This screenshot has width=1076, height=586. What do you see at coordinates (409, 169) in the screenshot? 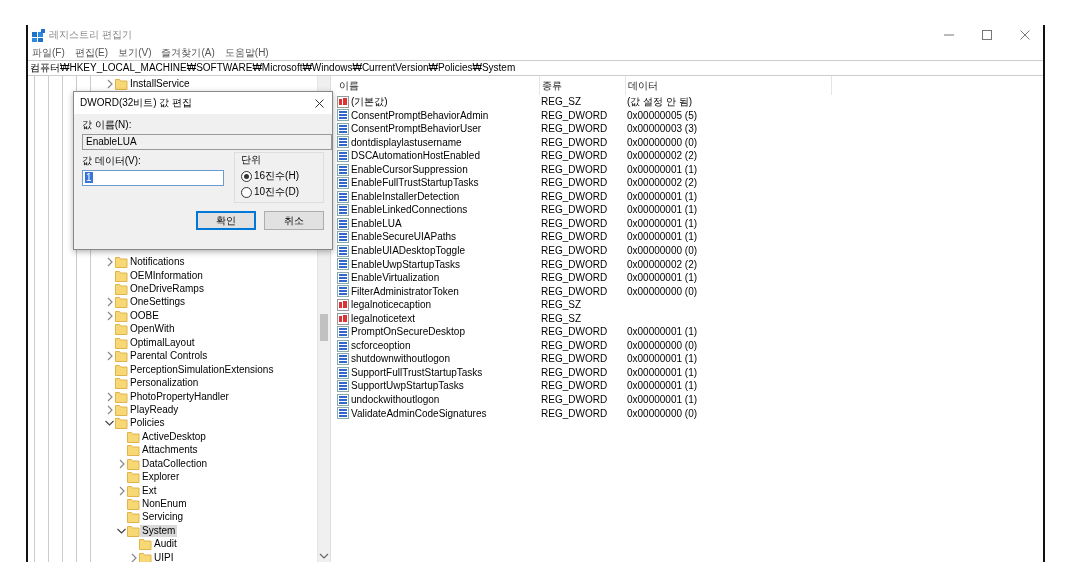
I see `value-name: EnableCursorSuppression` at bounding box center [409, 169].